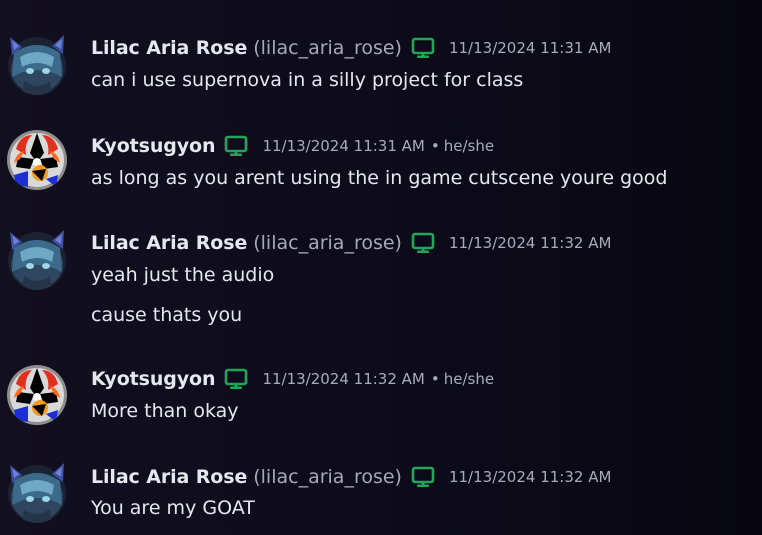 This screenshot has height=535, width=762. I want to click on message-header: Kyotsugyon 11/13/2024 11:32 AM • he/she, so click(292, 379).